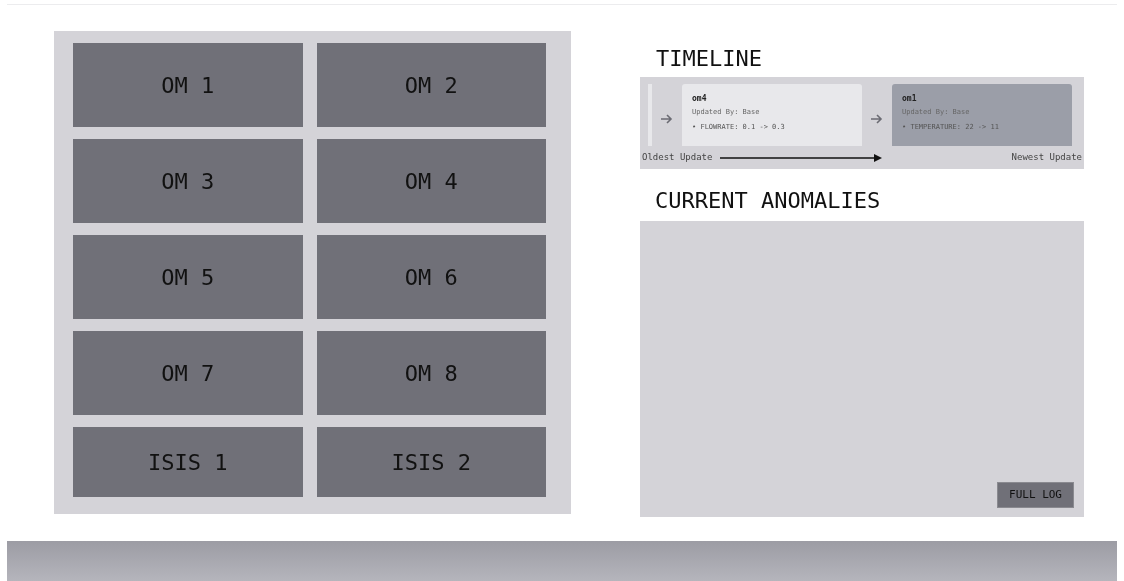  Describe the element at coordinates (431, 373) in the screenshot. I see `station-tile: OM 8` at that location.